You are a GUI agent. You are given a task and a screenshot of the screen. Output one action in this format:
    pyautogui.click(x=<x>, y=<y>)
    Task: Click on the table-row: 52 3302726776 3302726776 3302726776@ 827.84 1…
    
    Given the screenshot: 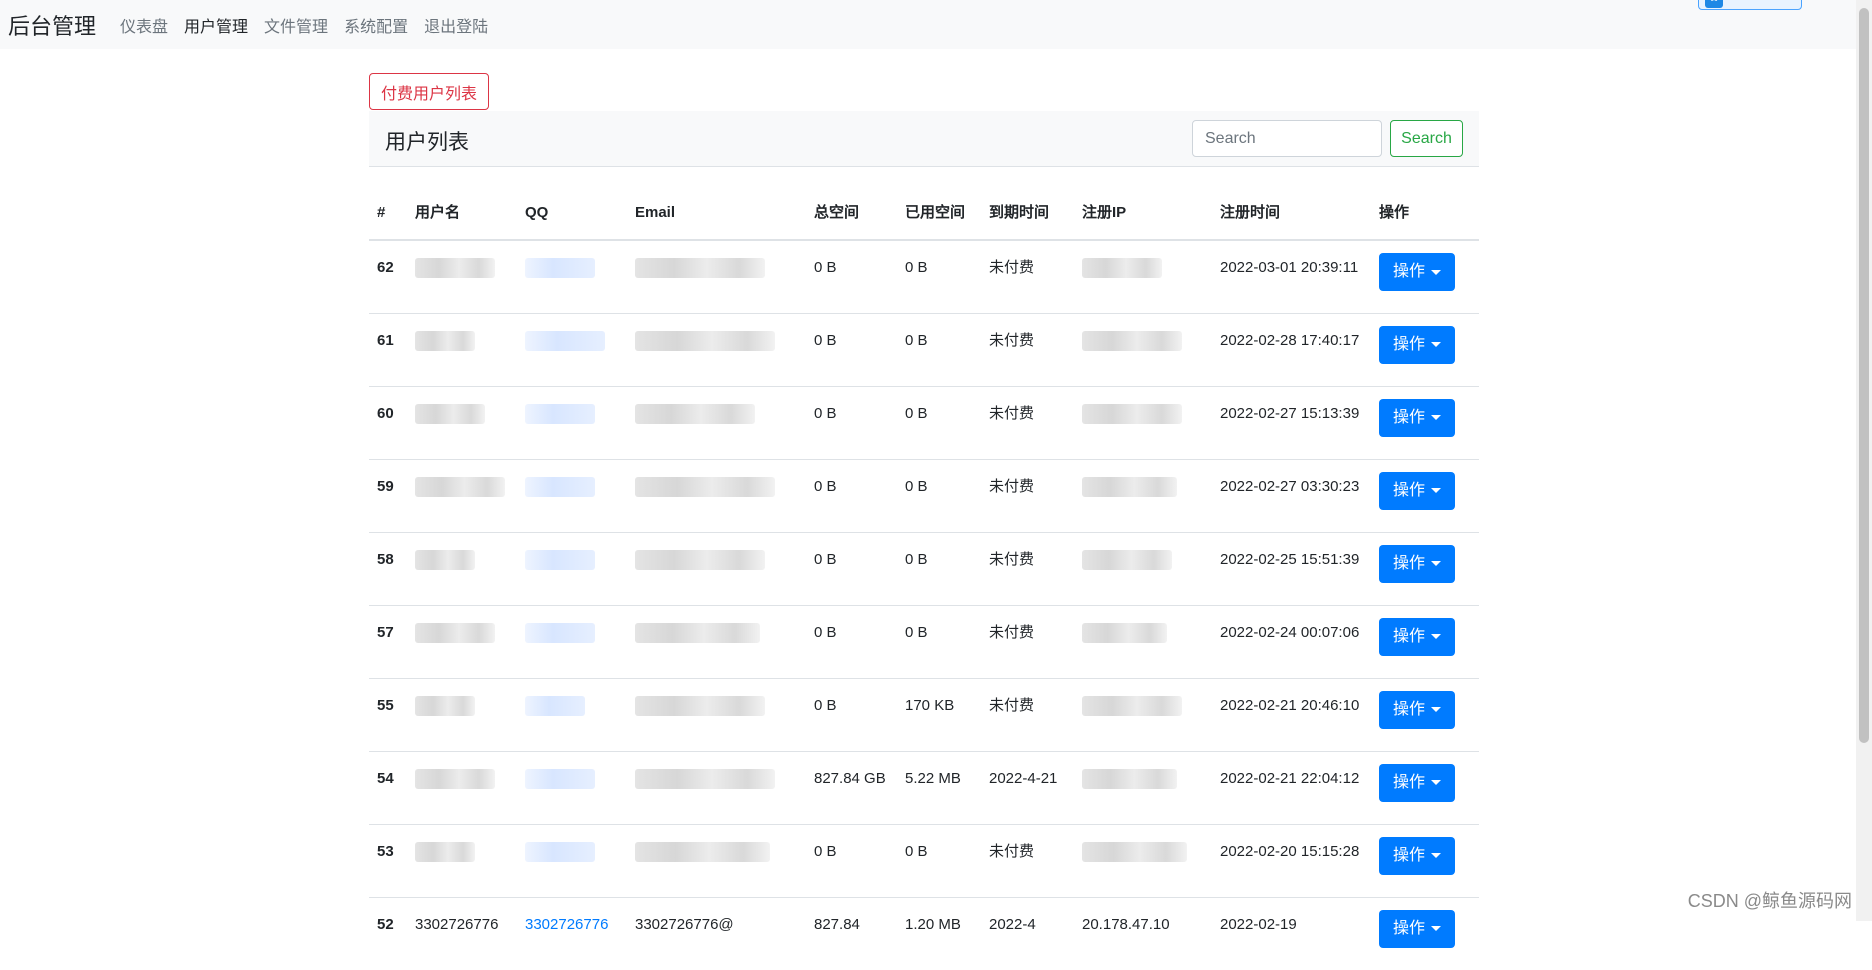 What is the action you would take?
    pyautogui.click(x=924, y=933)
    